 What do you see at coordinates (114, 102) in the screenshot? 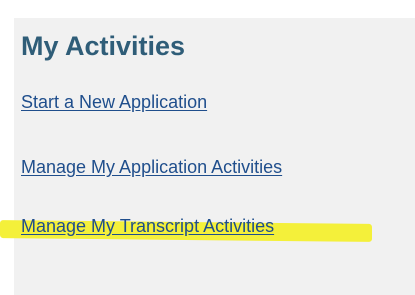
I see `start-new-application-link: Start a New Application` at bounding box center [114, 102].